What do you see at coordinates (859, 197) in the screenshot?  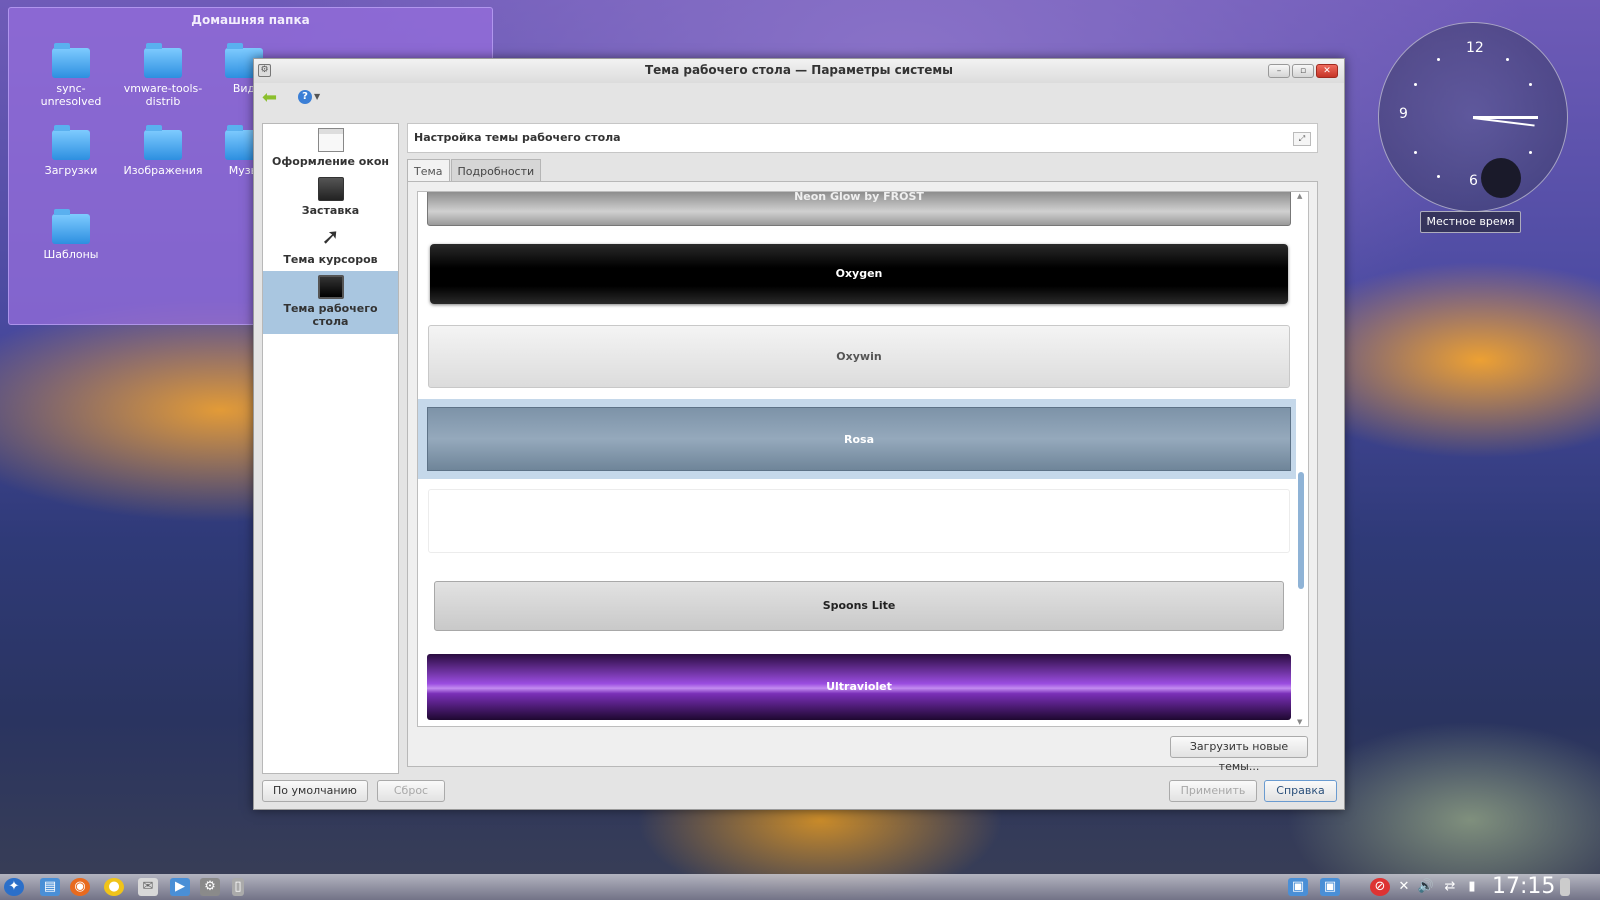 I see `theme-name: Neon Glow by FROST` at bounding box center [859, 197].